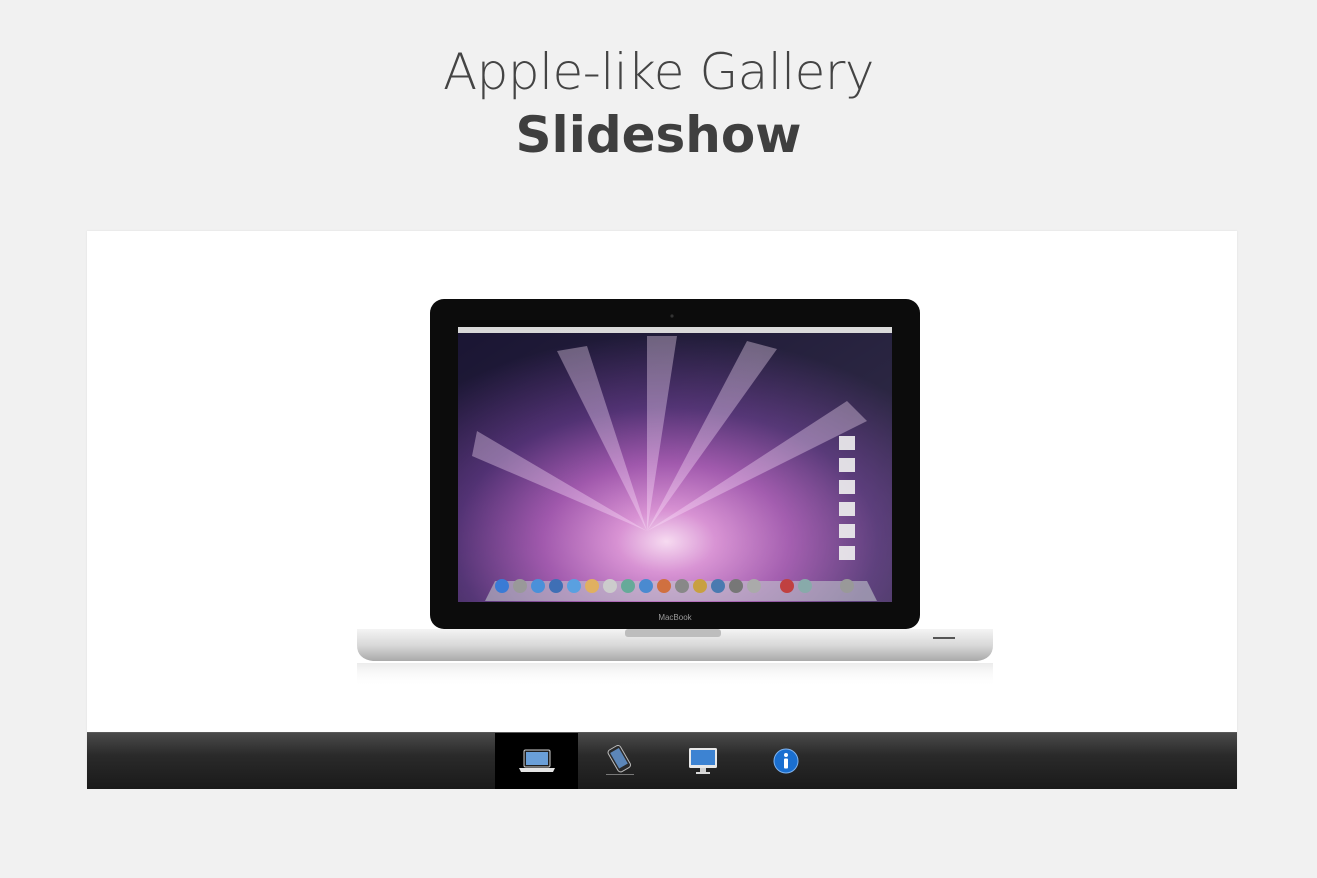  I want to click on phone-icon, so click(619, 759).